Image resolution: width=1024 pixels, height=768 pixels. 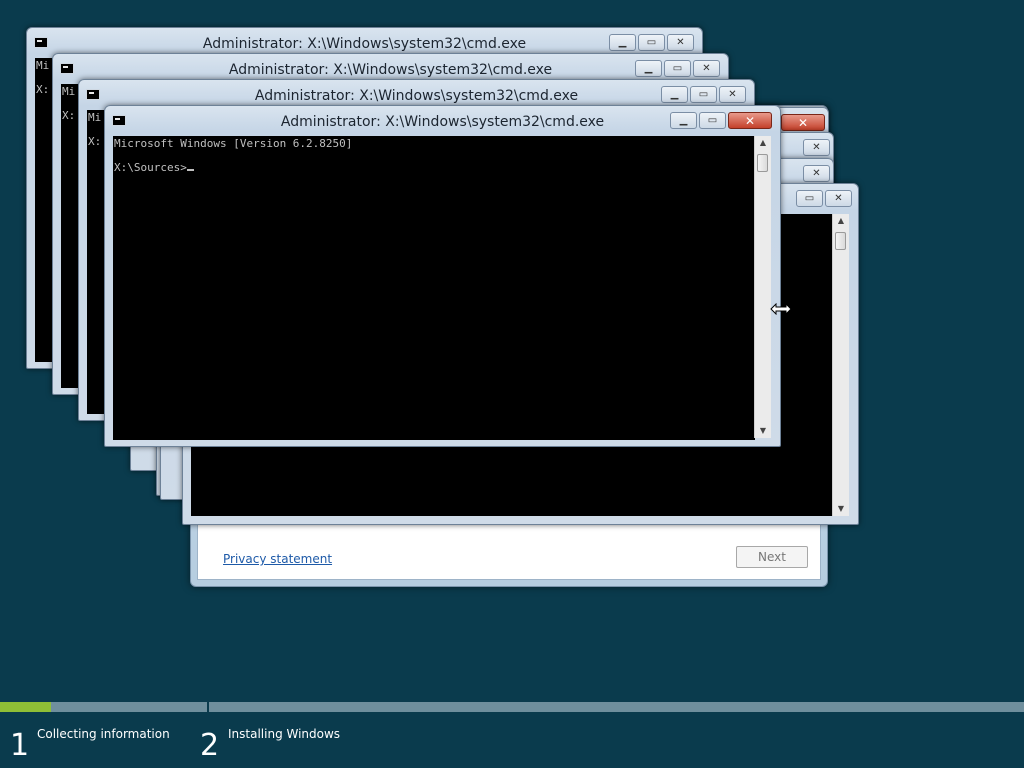 I want to click on step-2-label: Installing Windows, so click(x=284, y=734).